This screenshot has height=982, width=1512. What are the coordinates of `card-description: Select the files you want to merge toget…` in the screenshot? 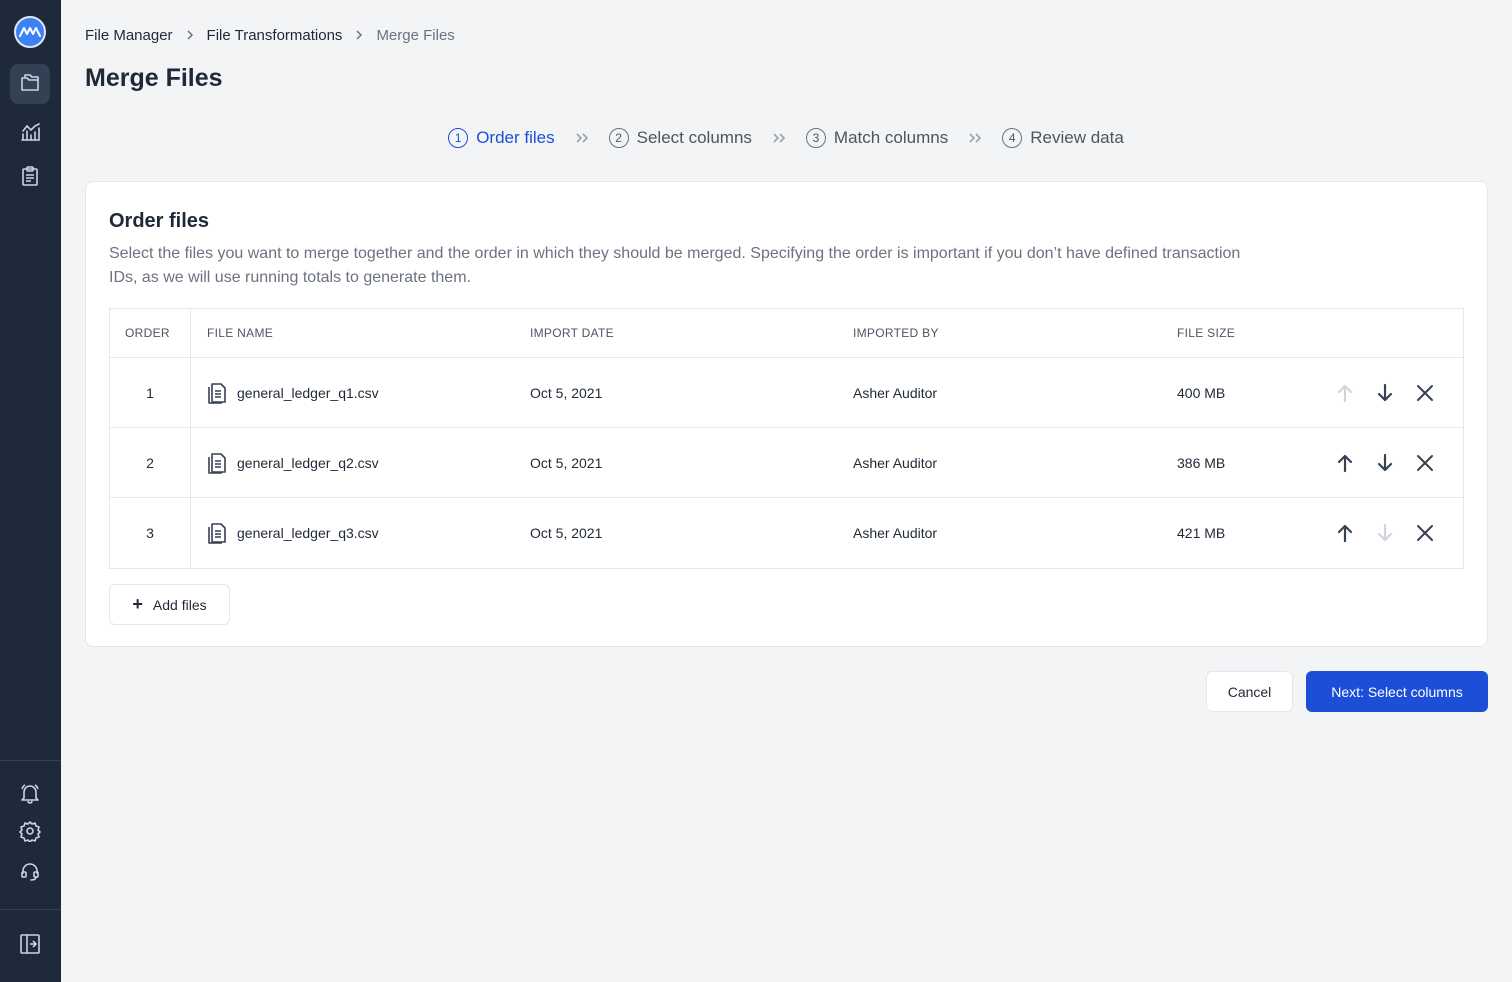 It's located at (675, 265).